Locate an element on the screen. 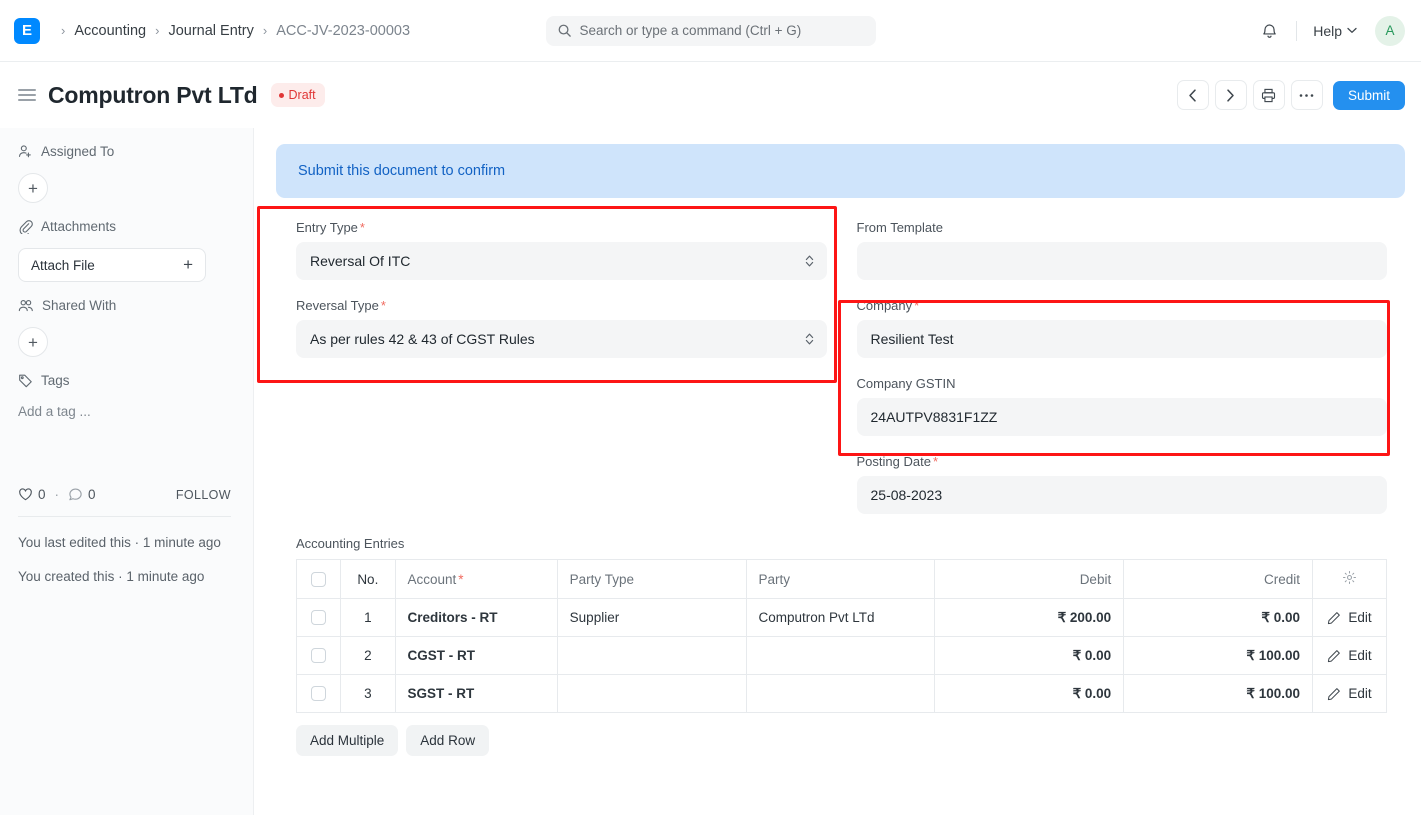 The image size is (1421, 815). notifications-button is located at coordinates (1269, 31).